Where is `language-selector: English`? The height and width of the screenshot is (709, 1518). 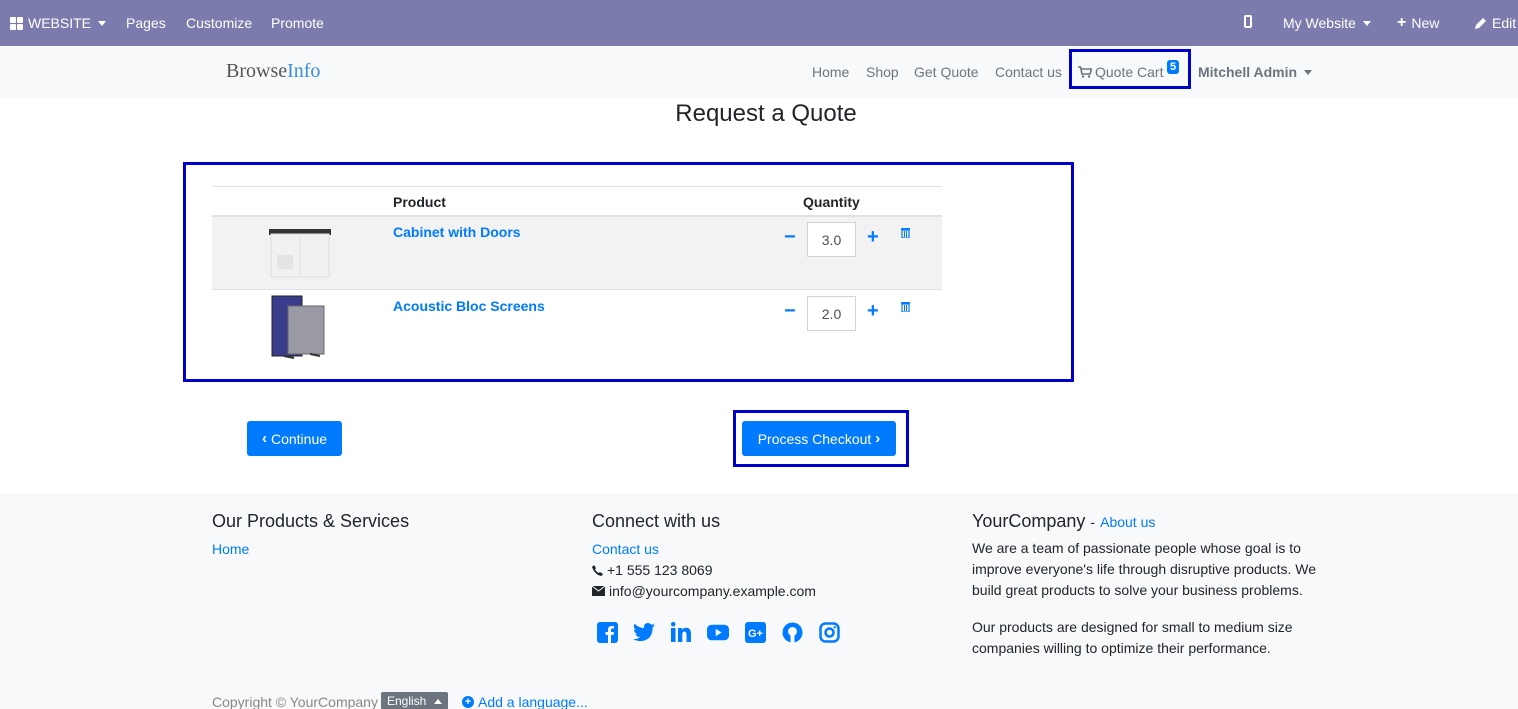 language-selector: English is located at coordinates (415, 700).